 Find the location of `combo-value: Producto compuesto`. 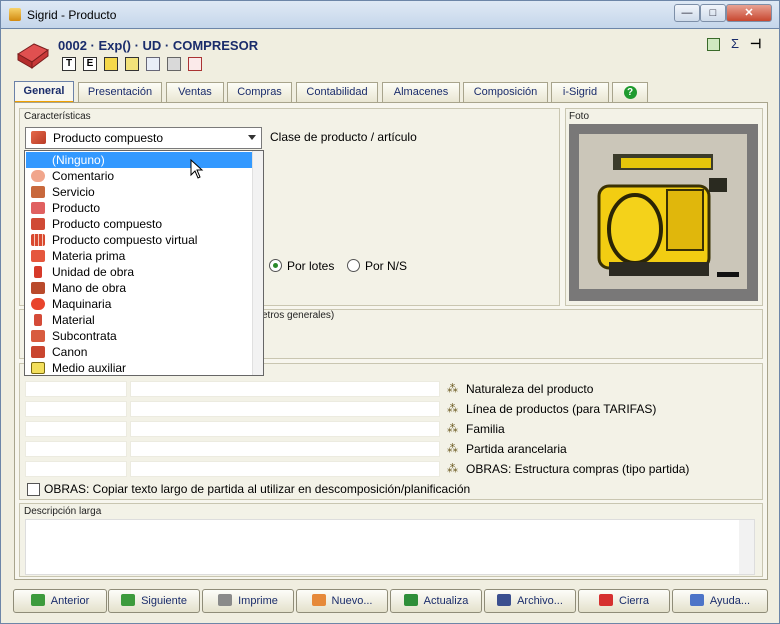

combo-value: Producto compuesto is located at coordinates (108, 138).